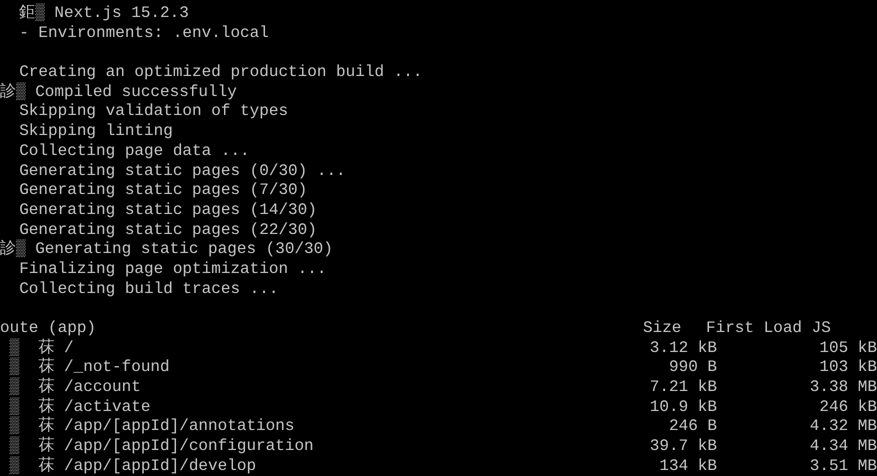 The image size is (877, 476). I want to click on terminal-line: 鉅▒ Next.js 15.2.3, so click(103, 14).